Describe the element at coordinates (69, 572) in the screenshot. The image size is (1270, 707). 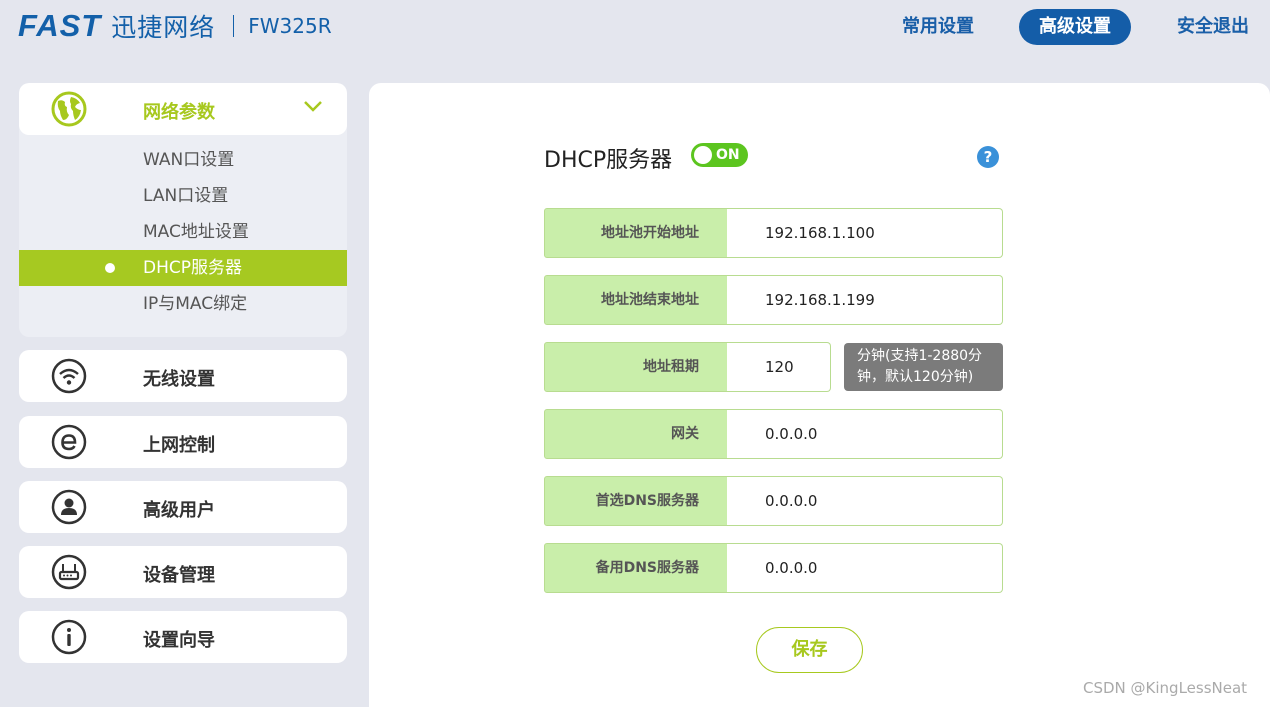
I see `router-icon` at that location.